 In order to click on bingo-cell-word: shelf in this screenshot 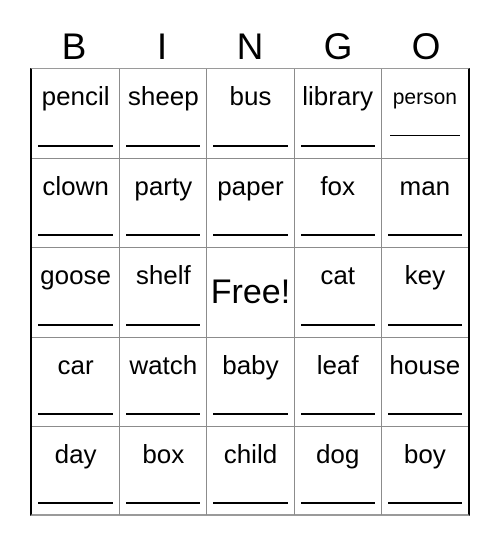, I will do `click(163, 275)`.